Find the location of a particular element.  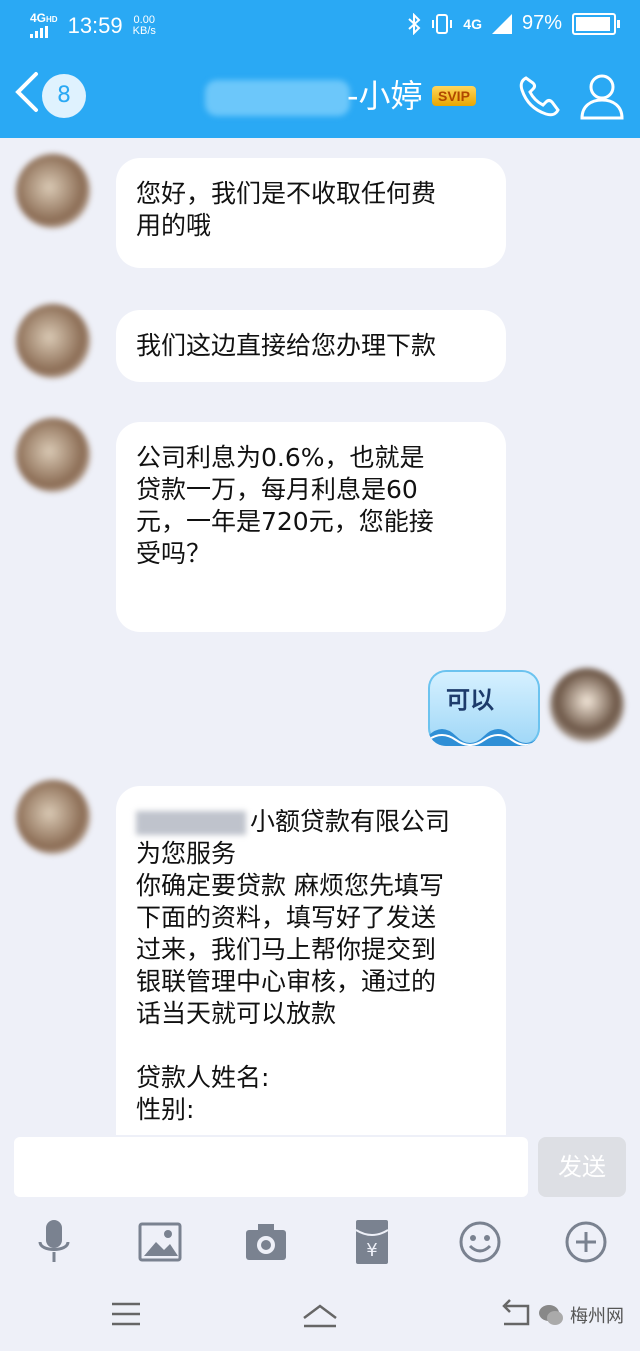

signal-icon is located at coordinates (39, 32).